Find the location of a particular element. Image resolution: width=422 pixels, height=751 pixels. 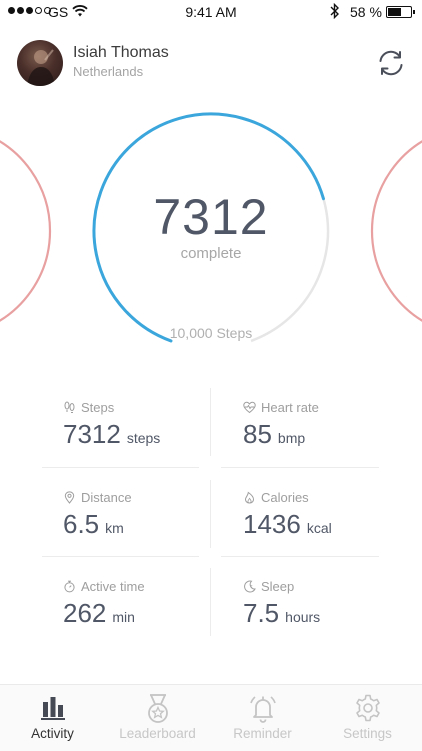

sync-icon is located at coordinates (391, 63).